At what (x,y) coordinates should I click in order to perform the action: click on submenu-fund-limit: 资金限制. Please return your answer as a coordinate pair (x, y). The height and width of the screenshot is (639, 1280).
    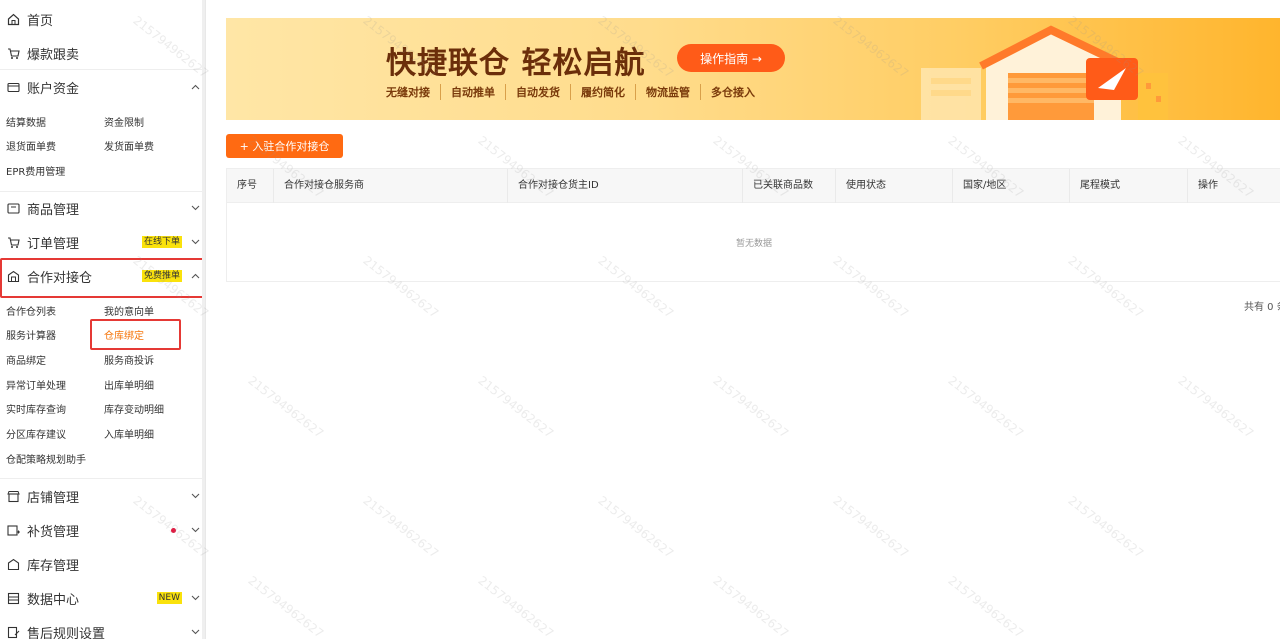
    Looking at the image, I should click on (124, 121).